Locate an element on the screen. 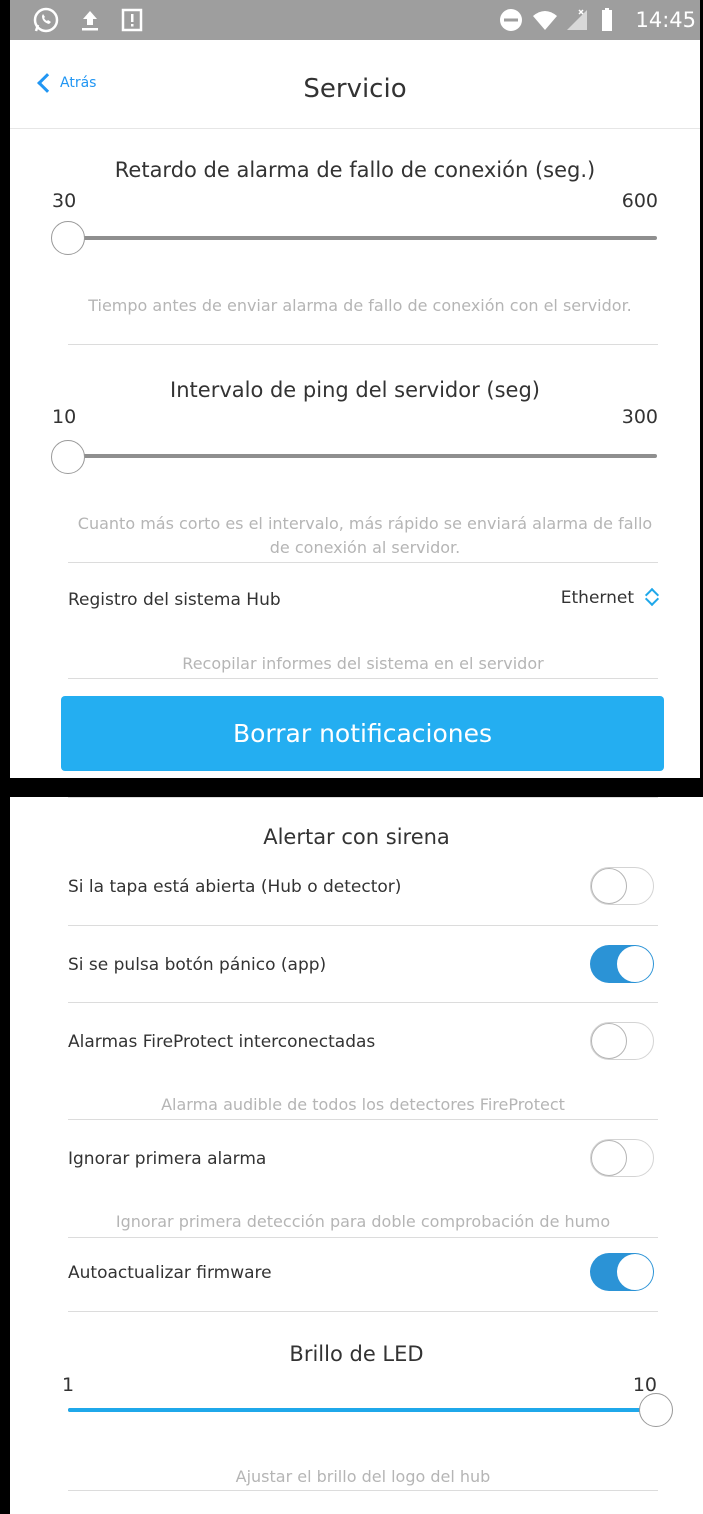  do-not-disturb-icon is located at coordinates (511, 20).